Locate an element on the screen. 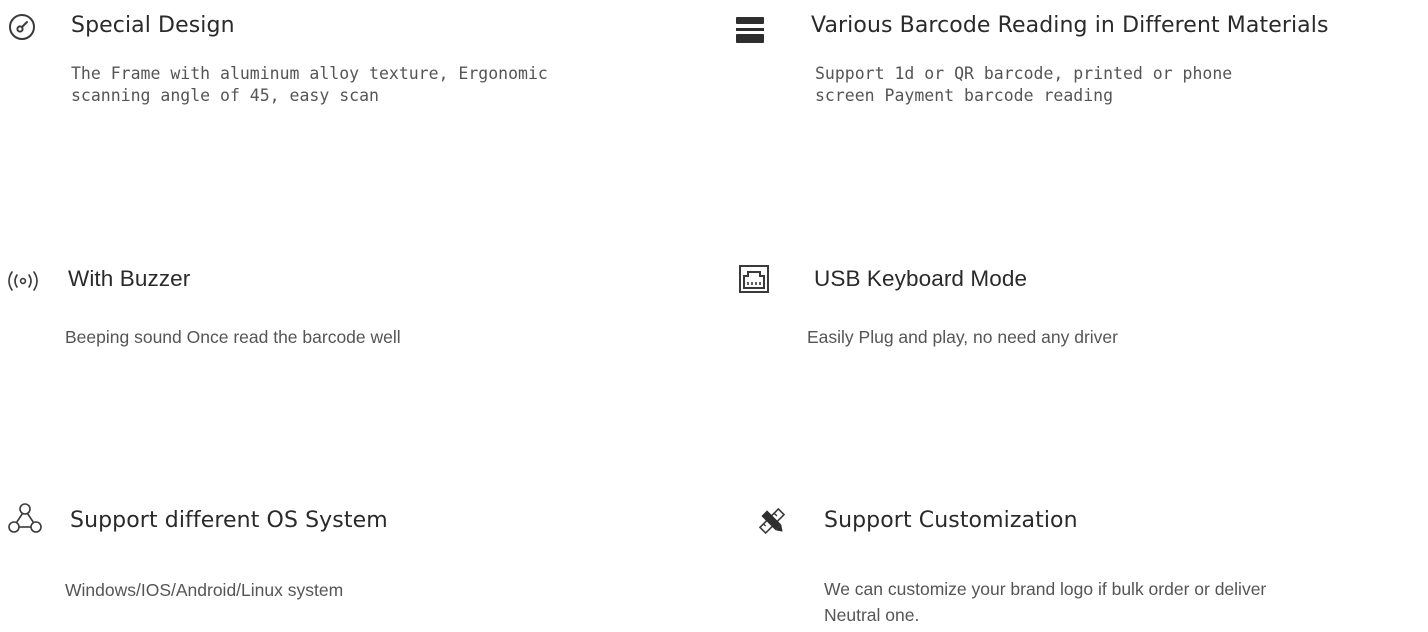  buzzer-icon is located at coordinates (23, 281).